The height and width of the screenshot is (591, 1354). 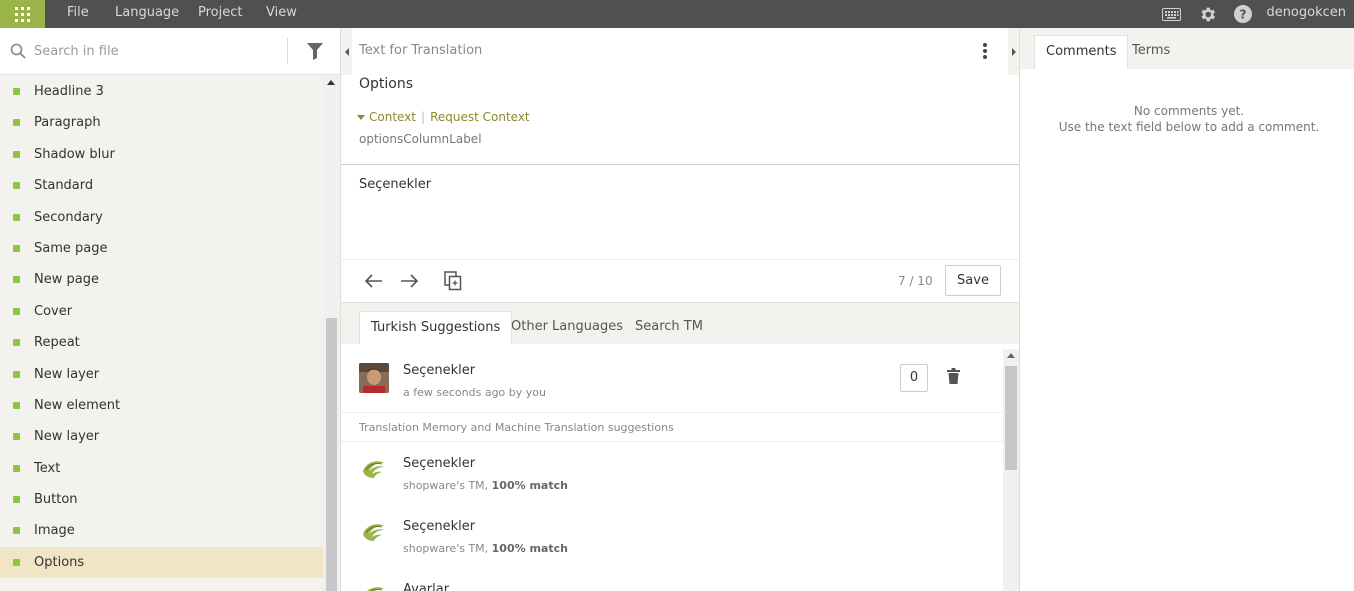 I want to click on gear-icon, so click(x=1207, y=14).